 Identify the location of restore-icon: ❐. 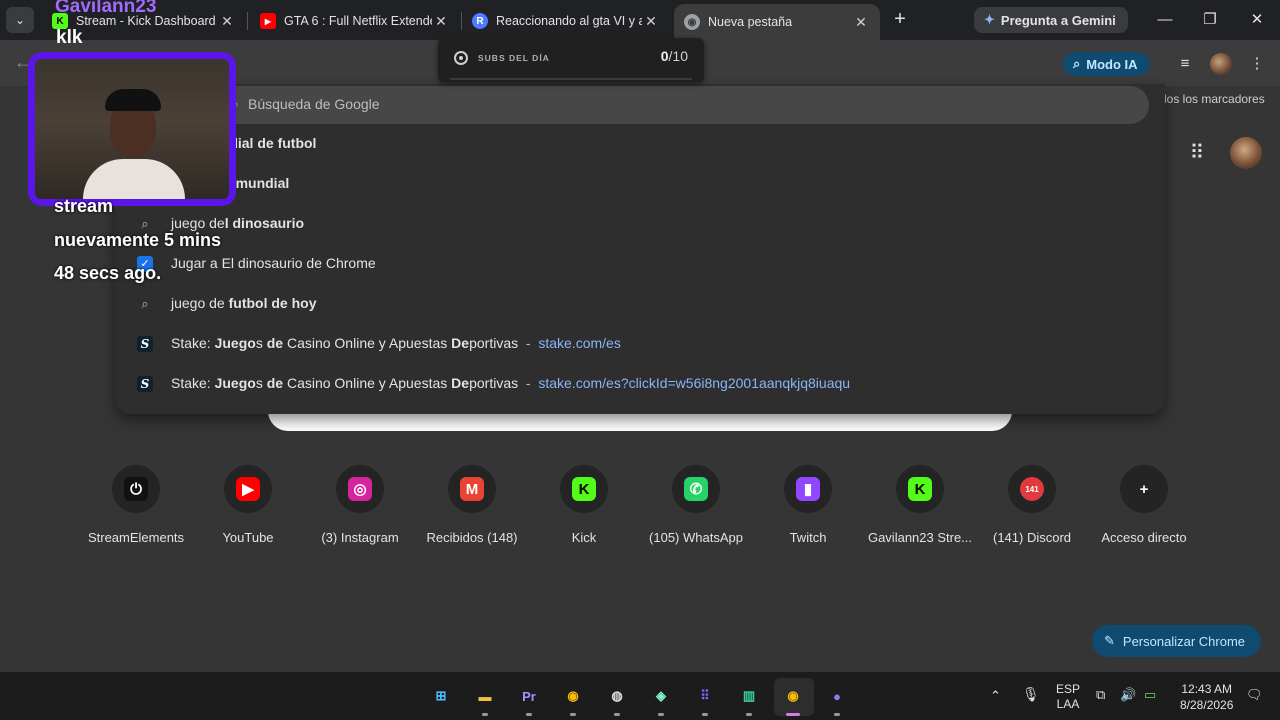
(1210, 19).